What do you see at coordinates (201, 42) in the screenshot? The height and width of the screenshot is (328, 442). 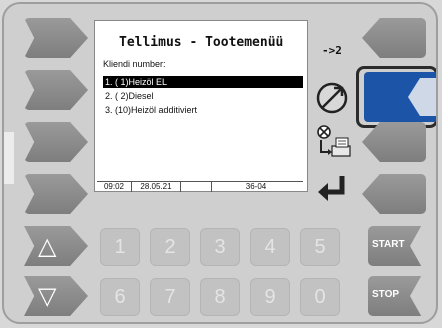 I see `screen-title: Tellimus - Tootemenüü` at bounding box center [201, 42].